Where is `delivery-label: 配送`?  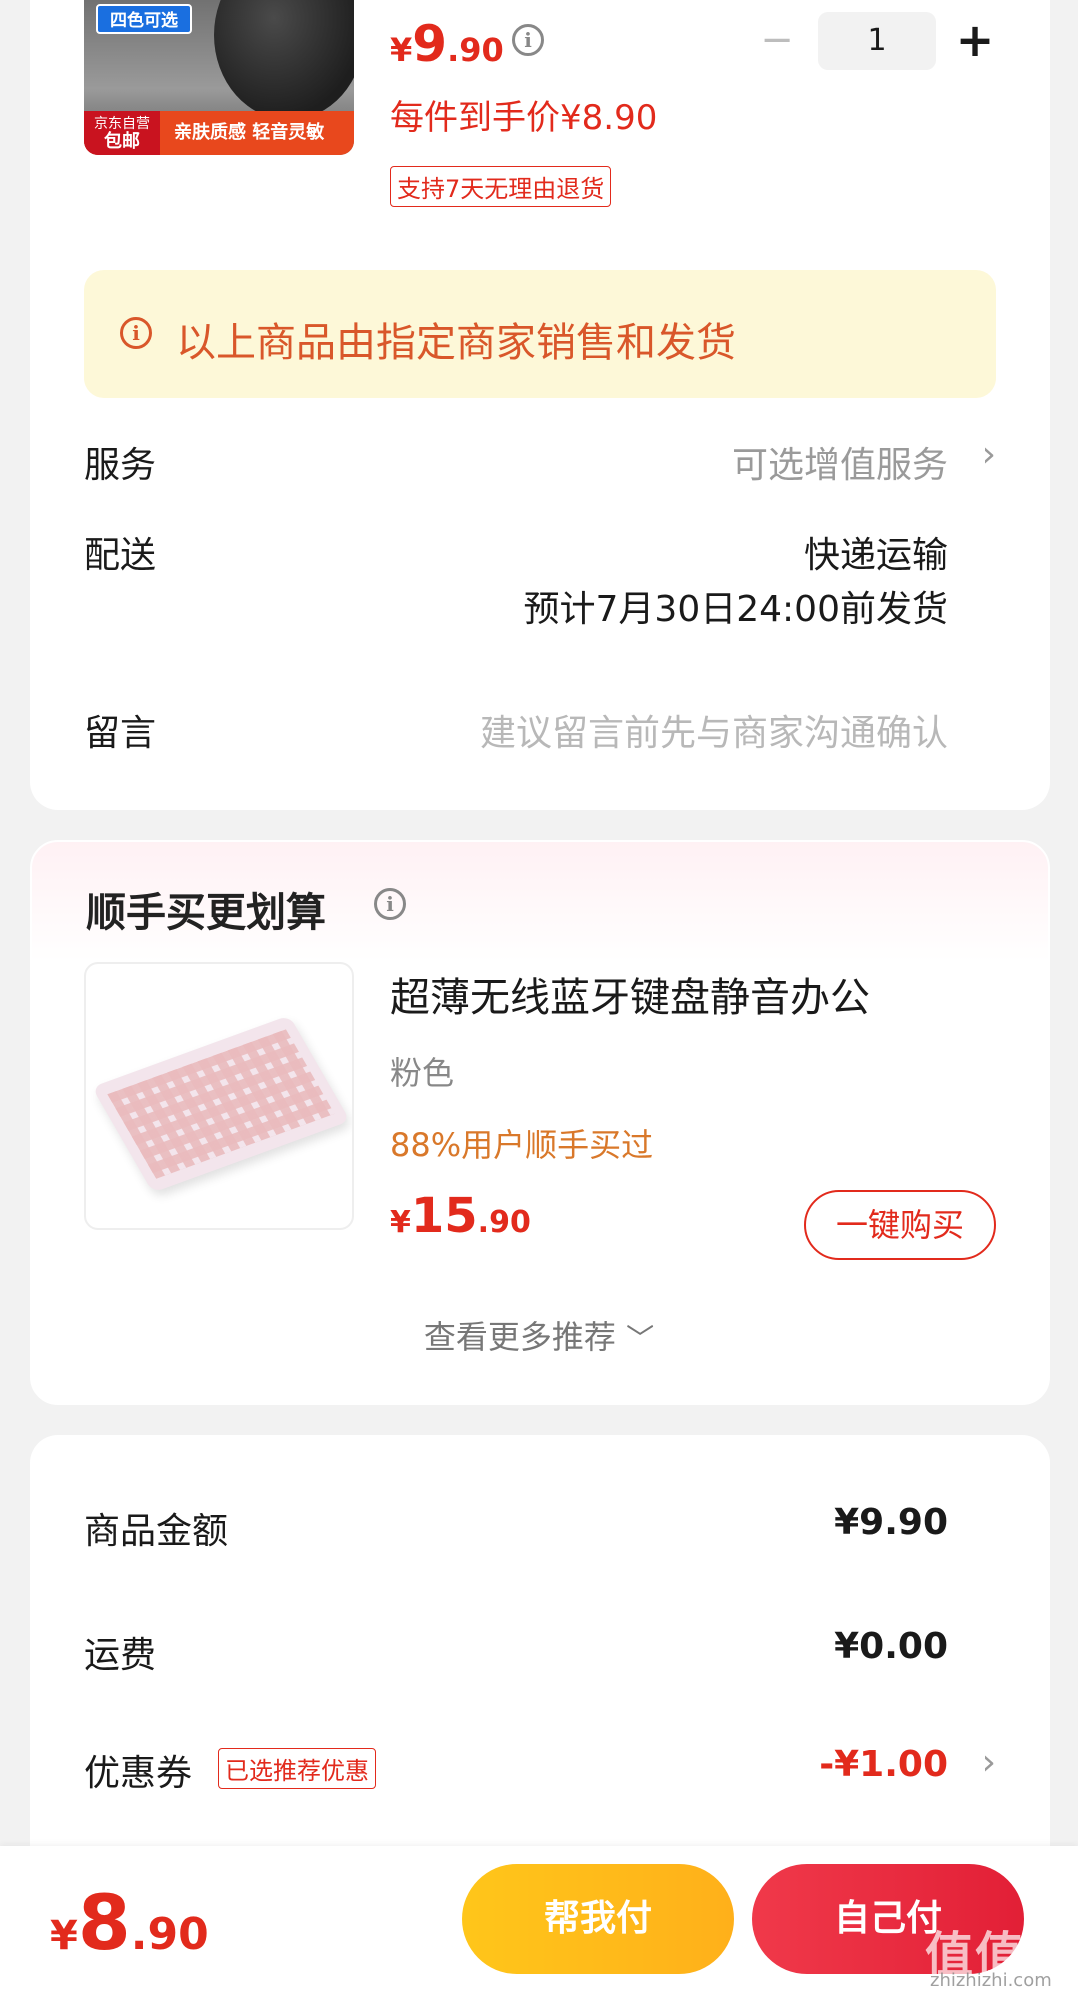 delivery-label: 配送 is located at coordinates (120, 555).